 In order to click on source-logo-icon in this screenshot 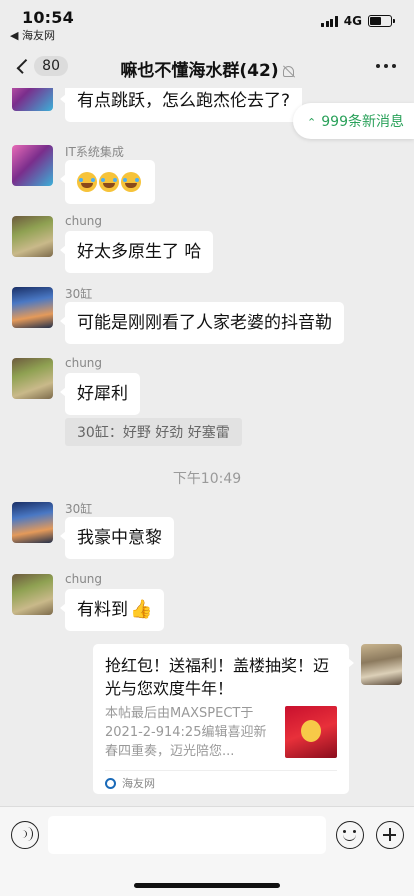, I will do `click(110, 783)`.